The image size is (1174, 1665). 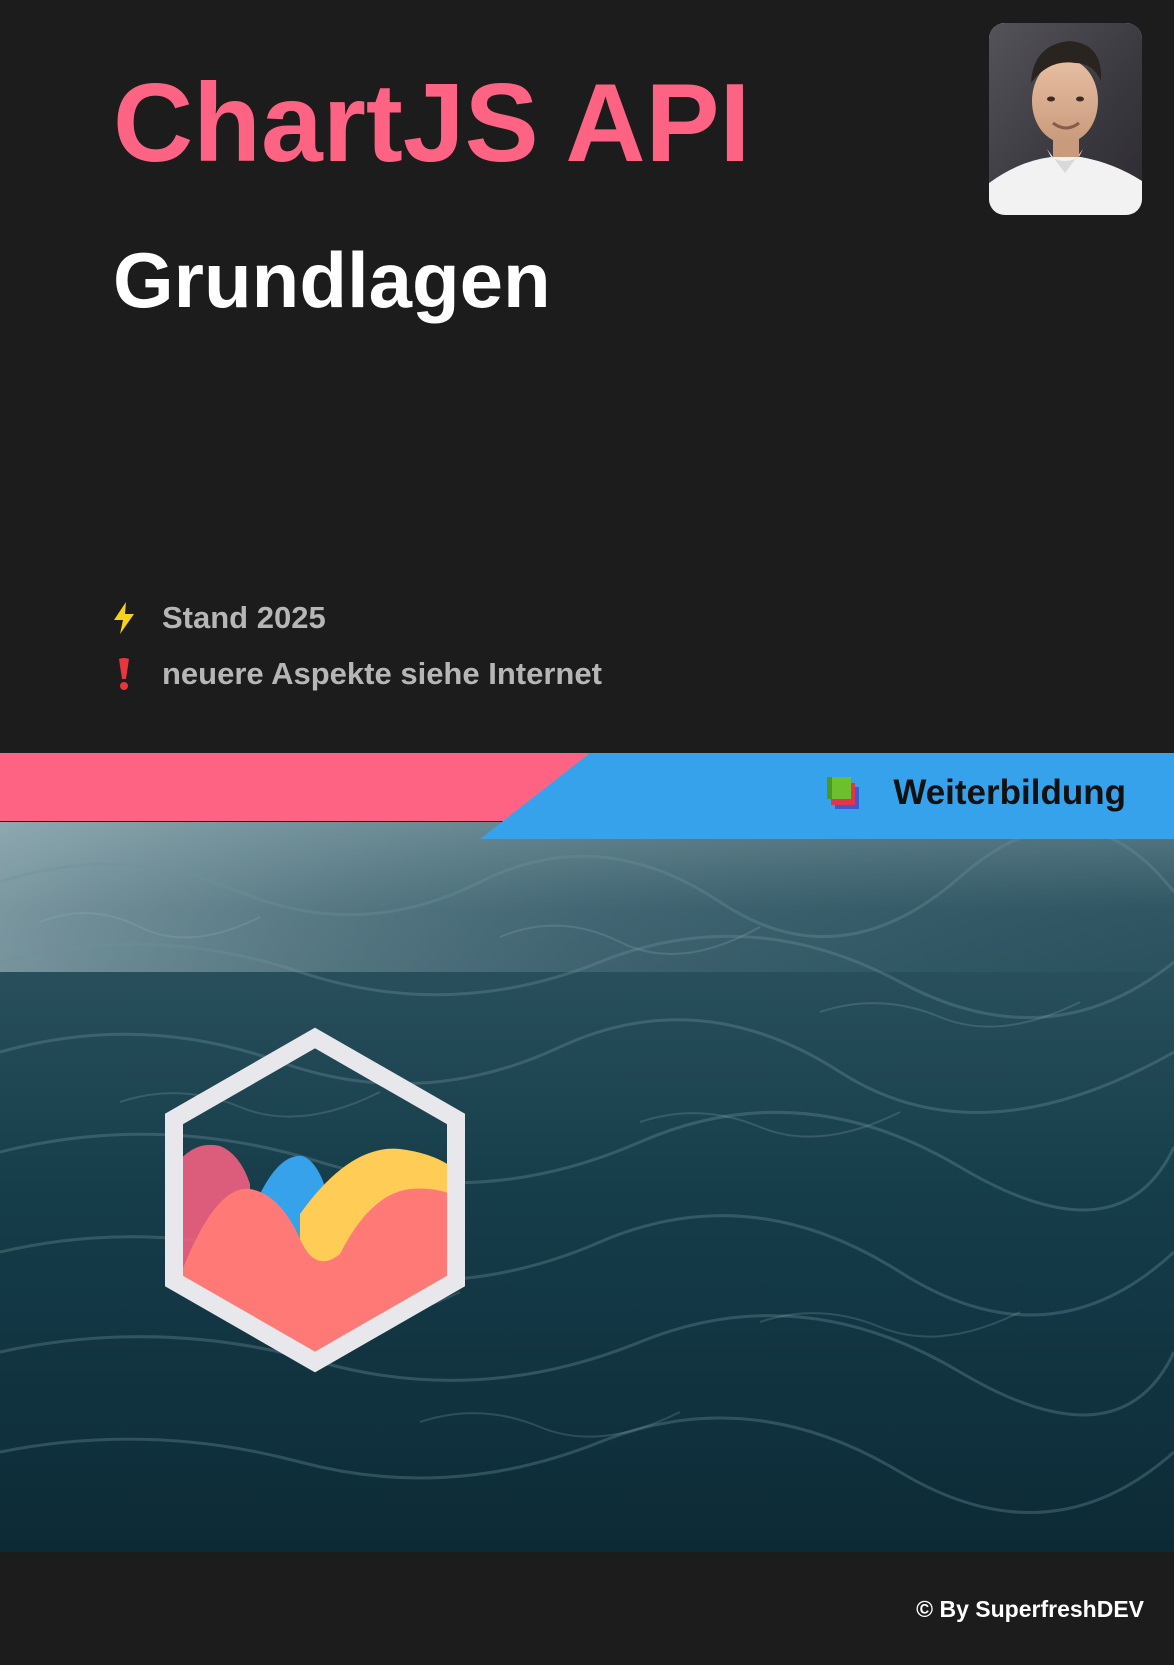 What do you see at coordinates (244, 617) in the screenshot?
I see `info-text-date: Stand 2025` at bounding box center [244, 617].